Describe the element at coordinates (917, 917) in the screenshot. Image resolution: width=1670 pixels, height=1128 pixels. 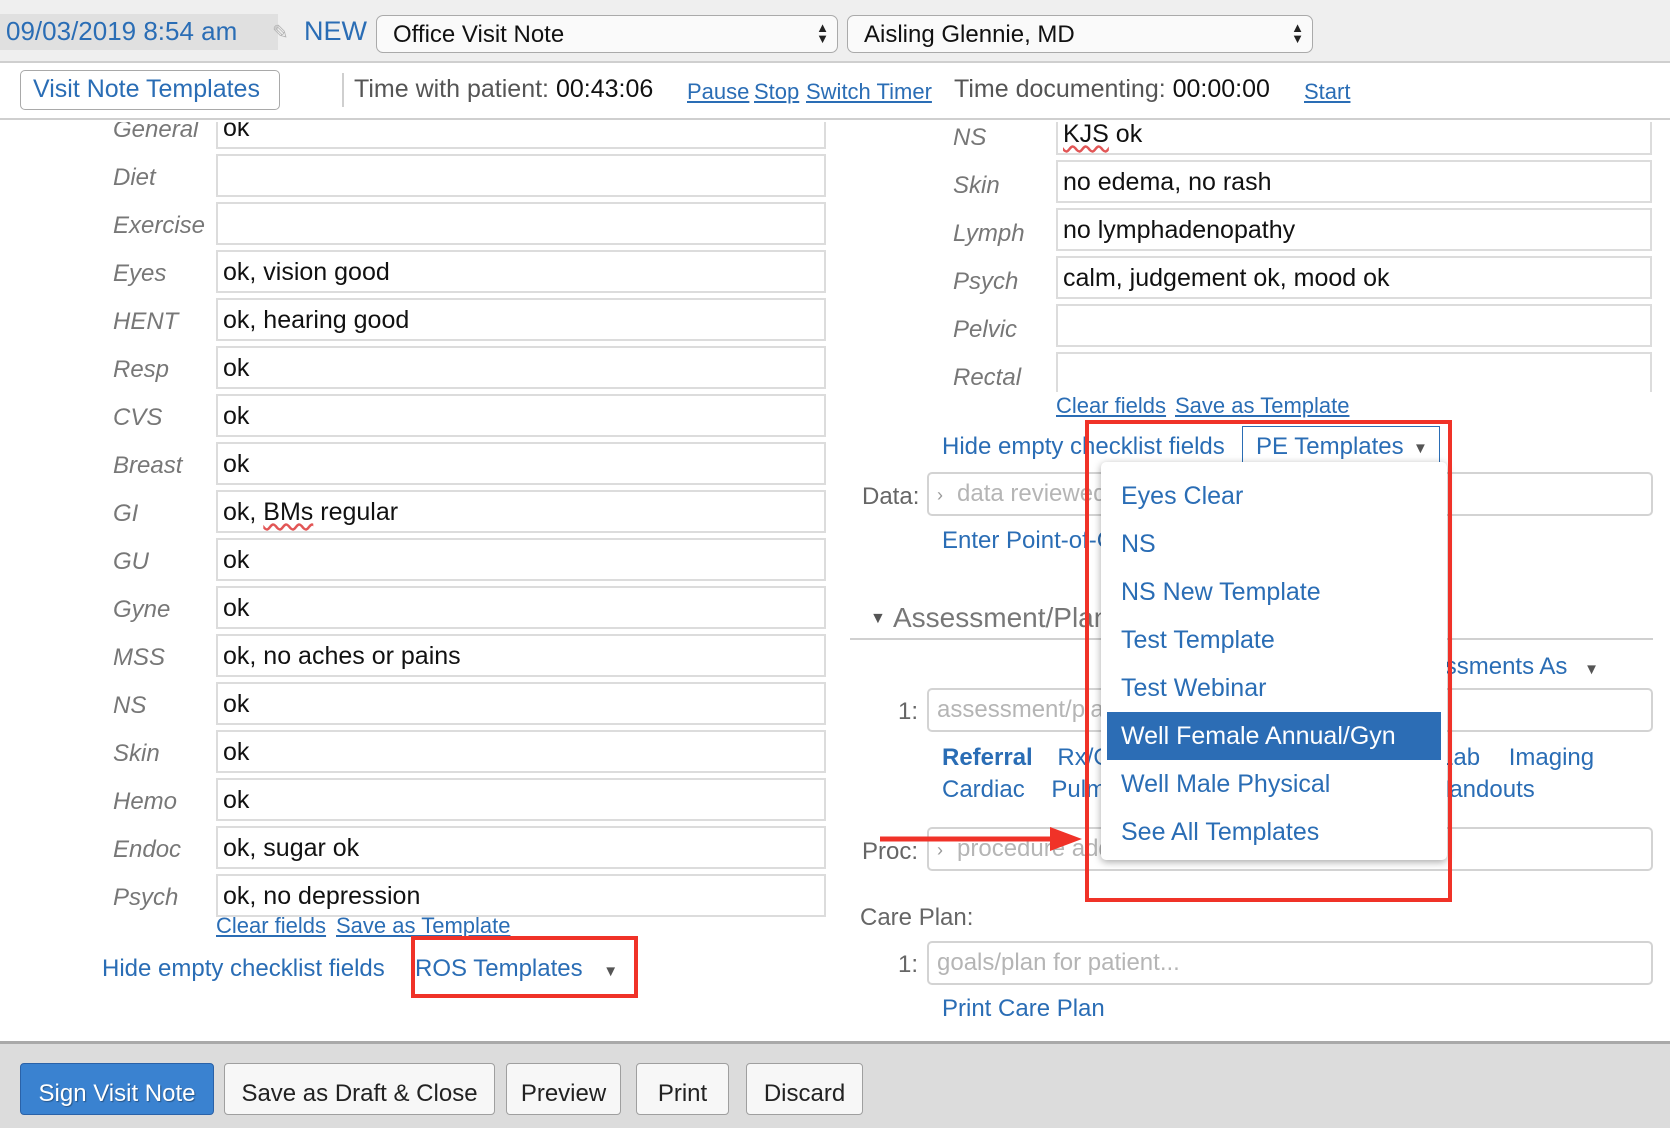
I see `care-plan-label: Care Plan:` at that location.